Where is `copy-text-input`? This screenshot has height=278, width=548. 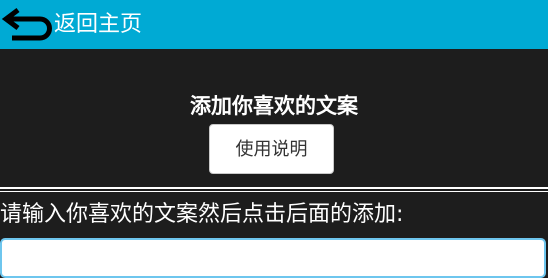
copy-text-input is located at coordinates (273, 258).